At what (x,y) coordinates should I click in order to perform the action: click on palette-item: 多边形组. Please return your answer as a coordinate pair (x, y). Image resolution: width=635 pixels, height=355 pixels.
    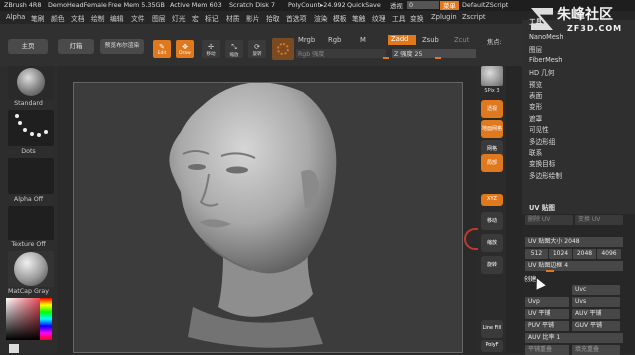
    Looking at the image, I should click on (542, 141).